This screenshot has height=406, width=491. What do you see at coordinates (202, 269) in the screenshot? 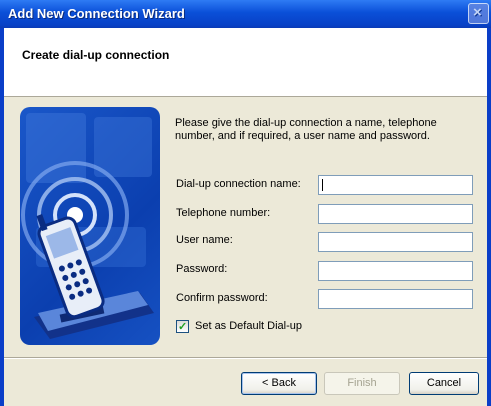
I see `password-label: Password:` at bounding box center [202, 269].